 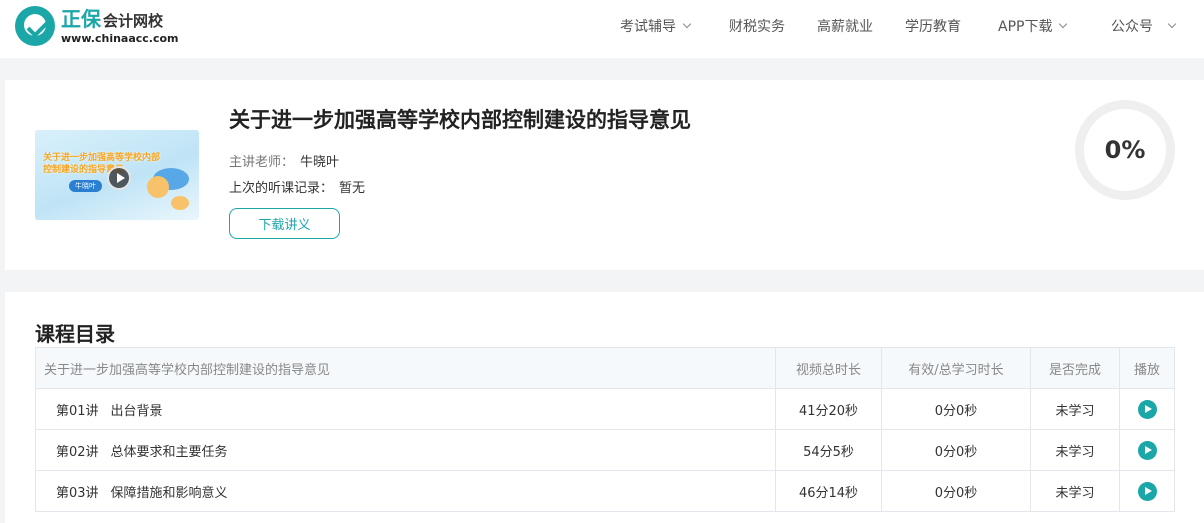 I want to click on progress-ring: 0%, so click(x=1125, y=150).